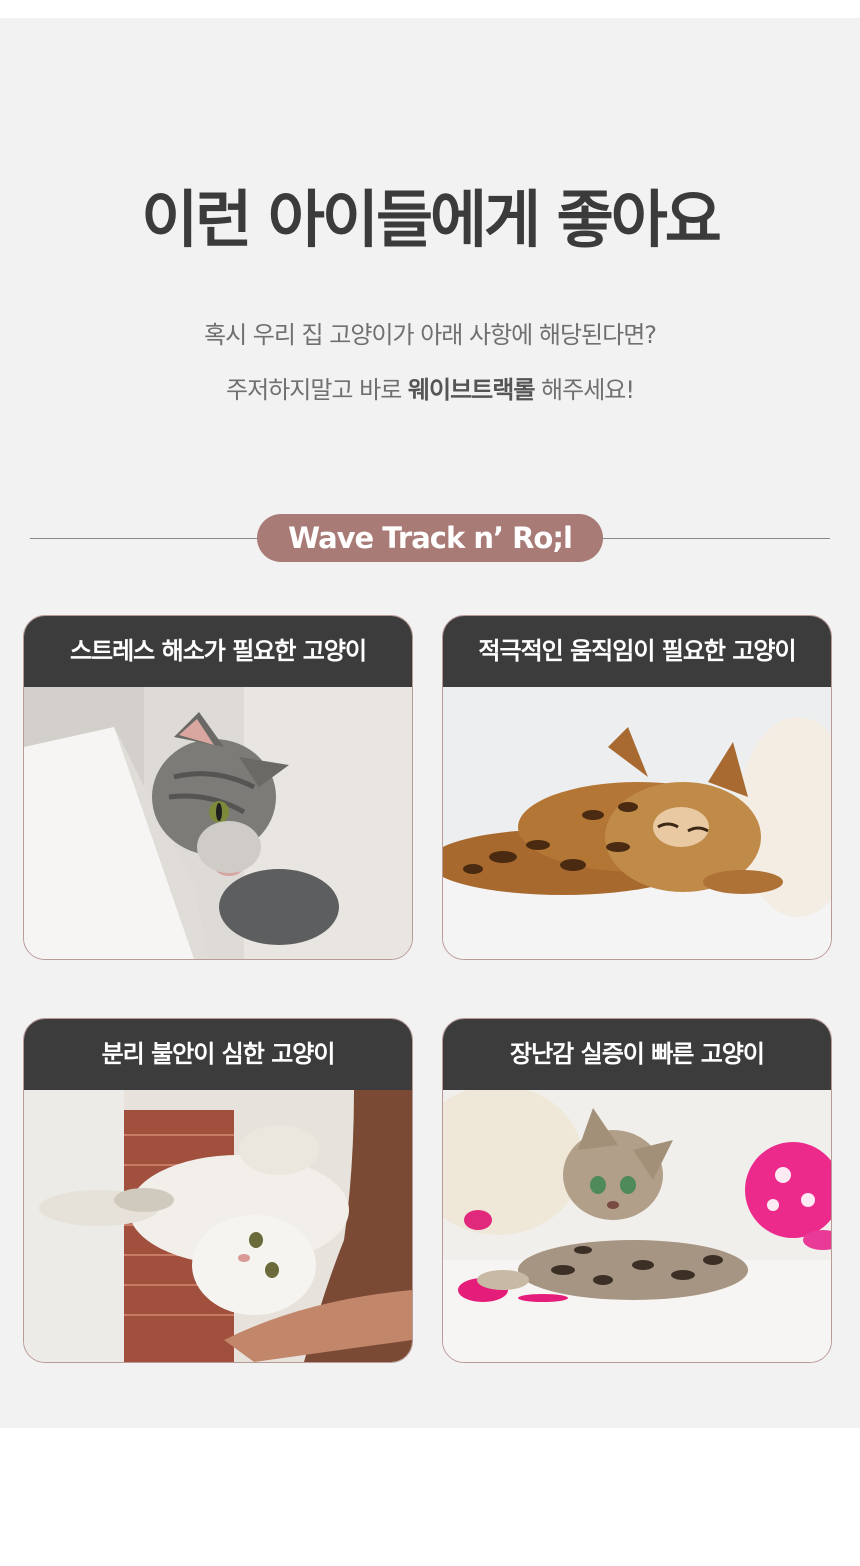 The width and height of the screenshot is (860, 1566). I want to click on subtitle-suffix: 해주세요!, so click(584, 390).